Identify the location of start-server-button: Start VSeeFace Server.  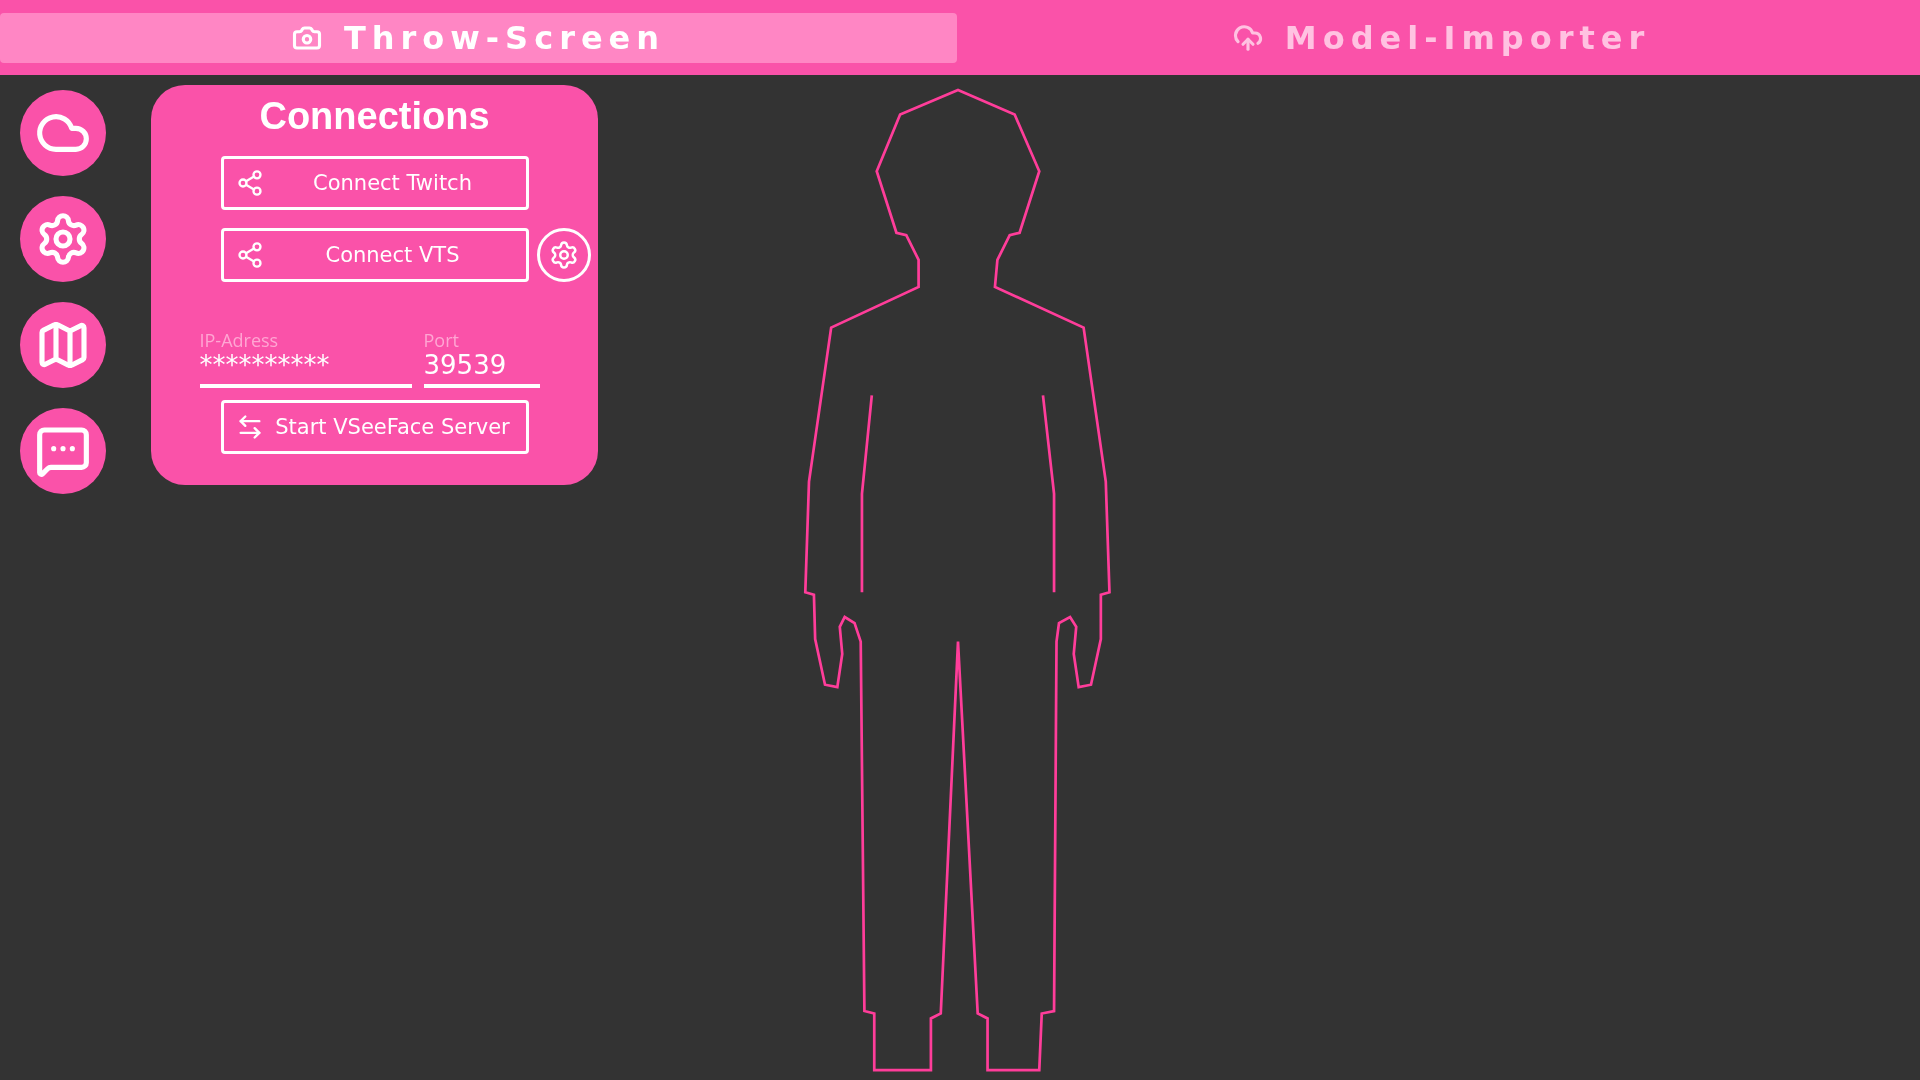
(374, 427).